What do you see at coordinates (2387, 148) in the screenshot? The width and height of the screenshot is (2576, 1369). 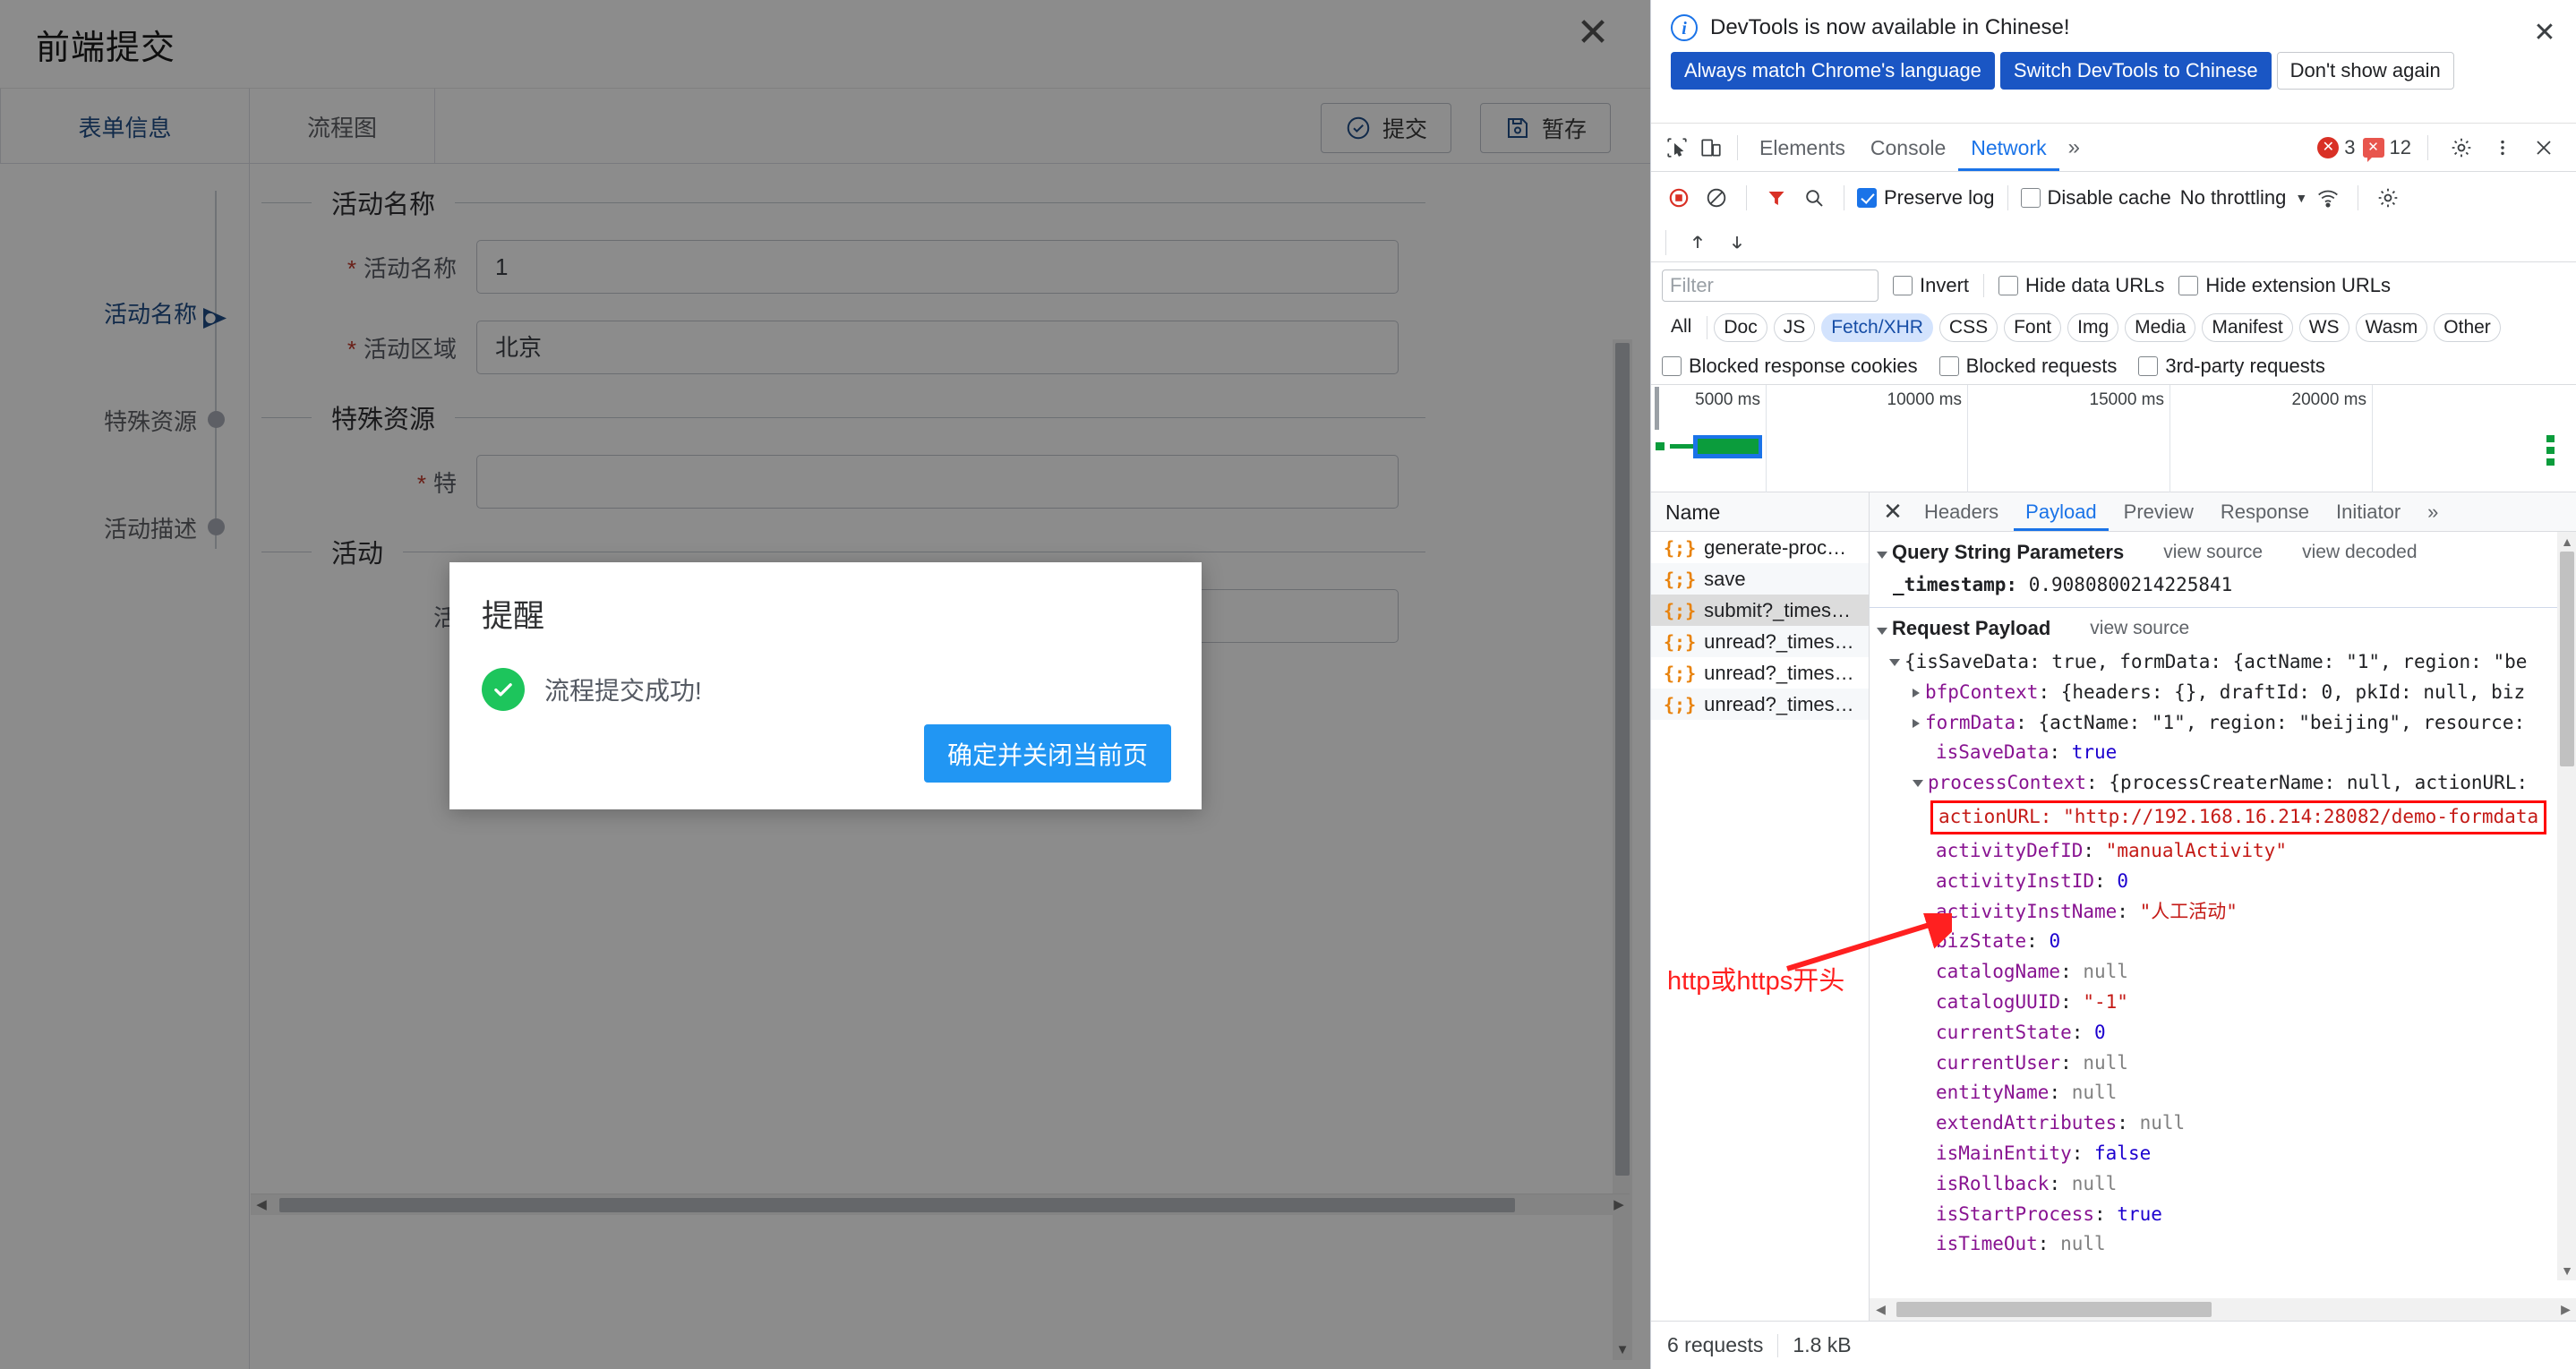 I see `warning-count-badge: ✕ 12` at bounding box center [2387, 148].